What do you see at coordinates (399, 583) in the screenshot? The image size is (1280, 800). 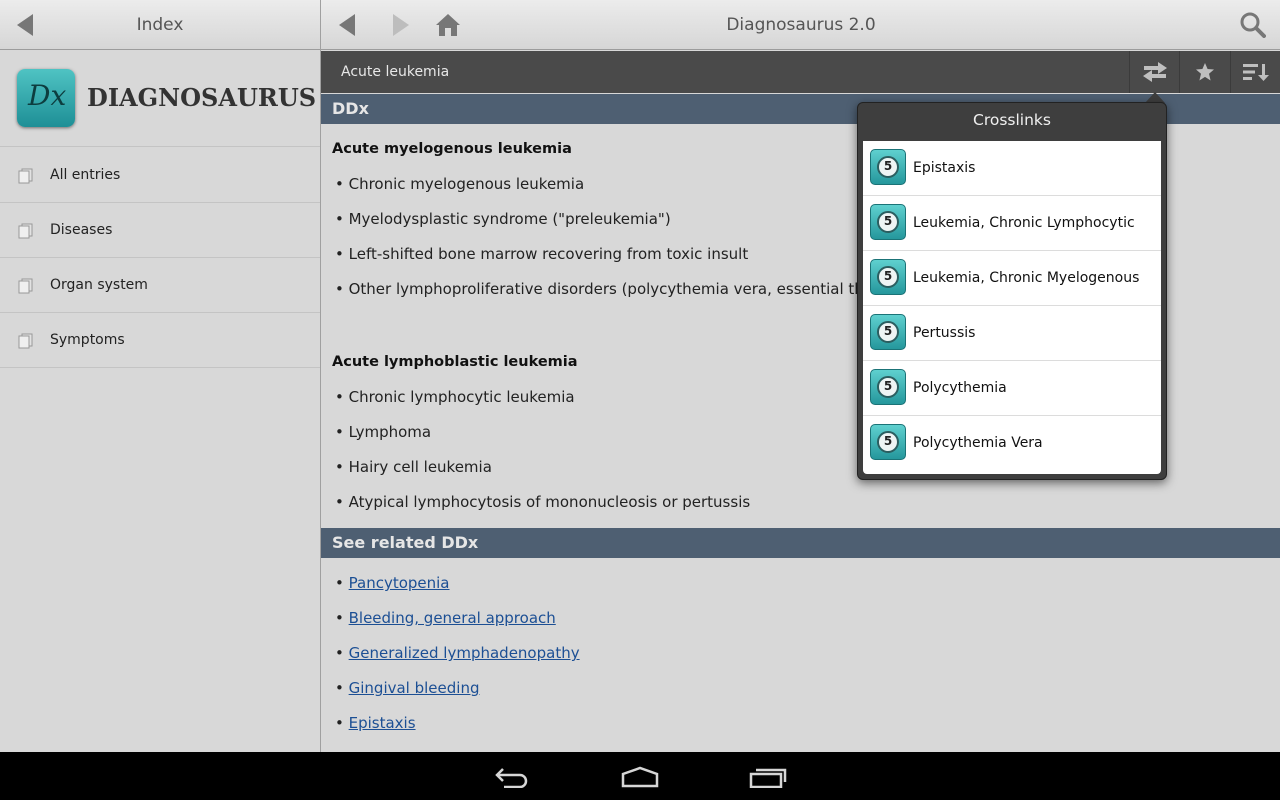 I see `related-link-pancytopenia: Pancytopenia` at bounding box center [399, 583].